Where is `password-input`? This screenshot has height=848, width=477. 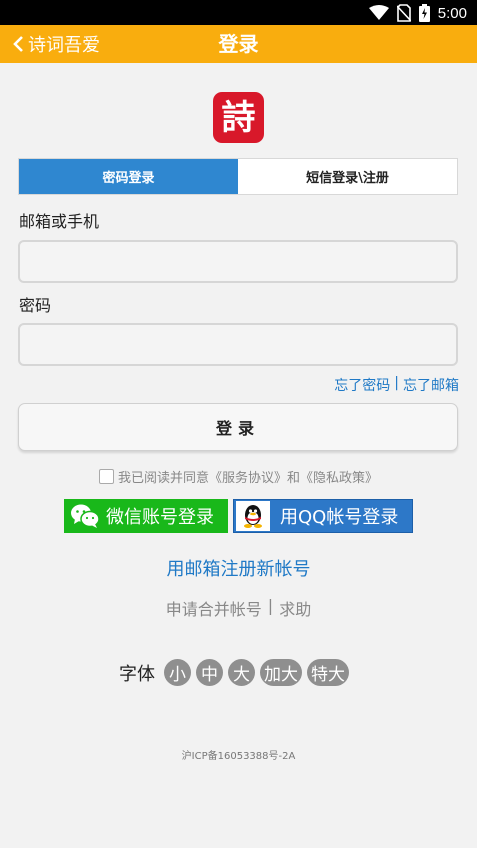 password-input is located at coordinates (238, 344).